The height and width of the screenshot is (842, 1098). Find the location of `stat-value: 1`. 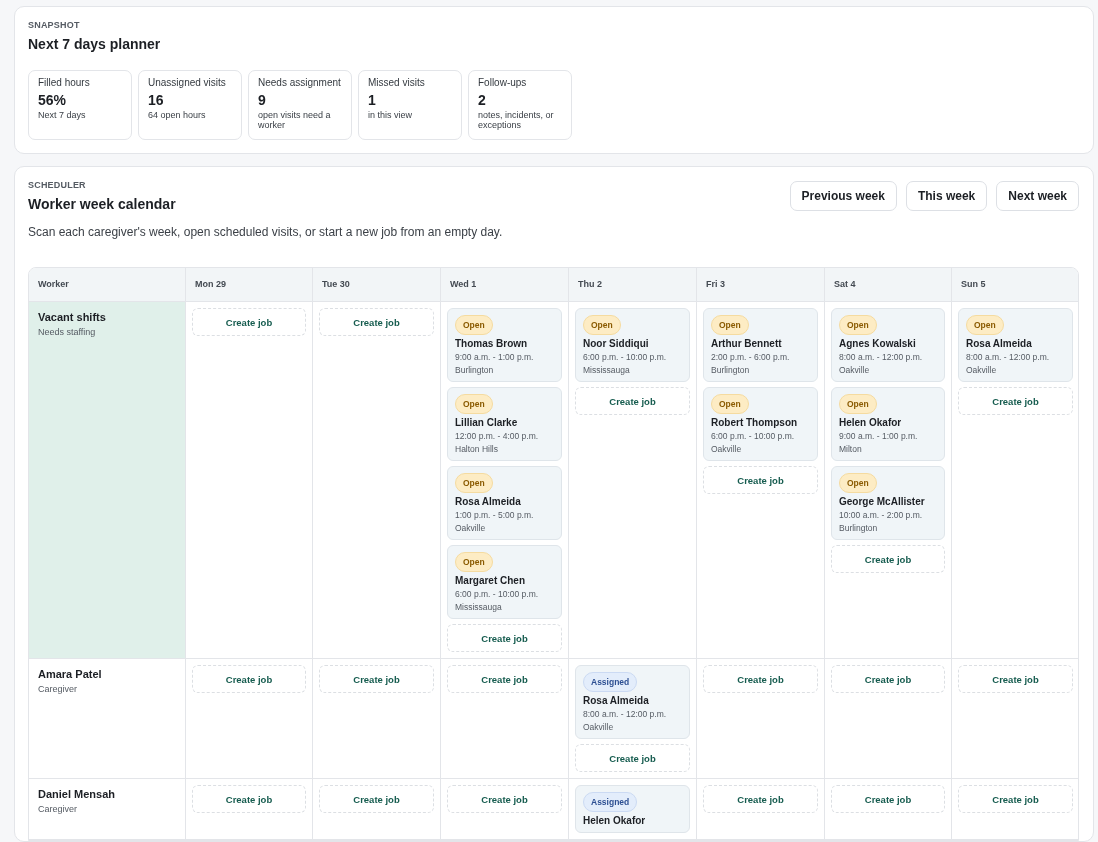

stat-value: 1 is located at coordinates (372, 100).